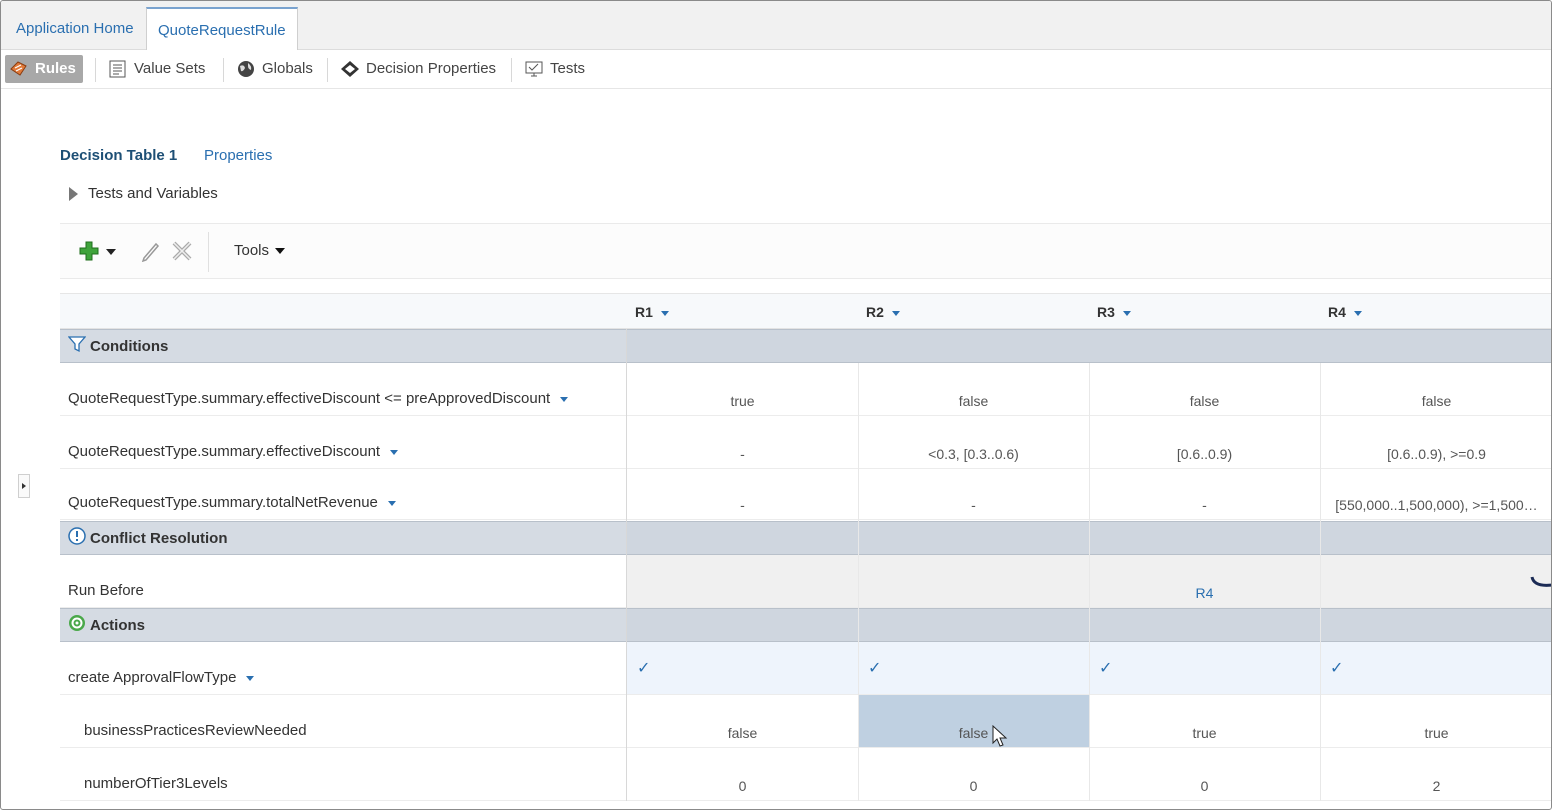 Image resolution: width=1552 pixels, height=810 pixels. I want to click on info-exclamation-icon, so click(77, 538).